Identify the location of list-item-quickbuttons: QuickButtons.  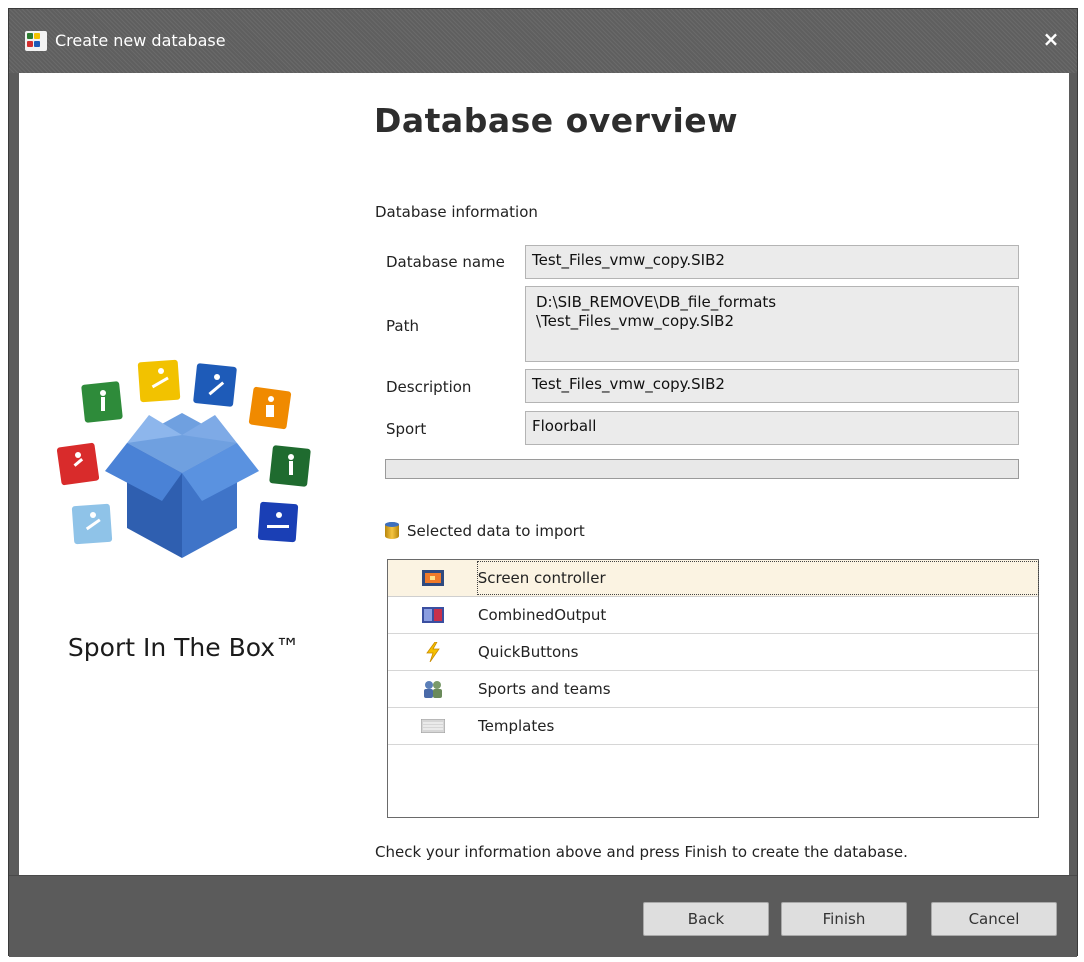
(713, 652).